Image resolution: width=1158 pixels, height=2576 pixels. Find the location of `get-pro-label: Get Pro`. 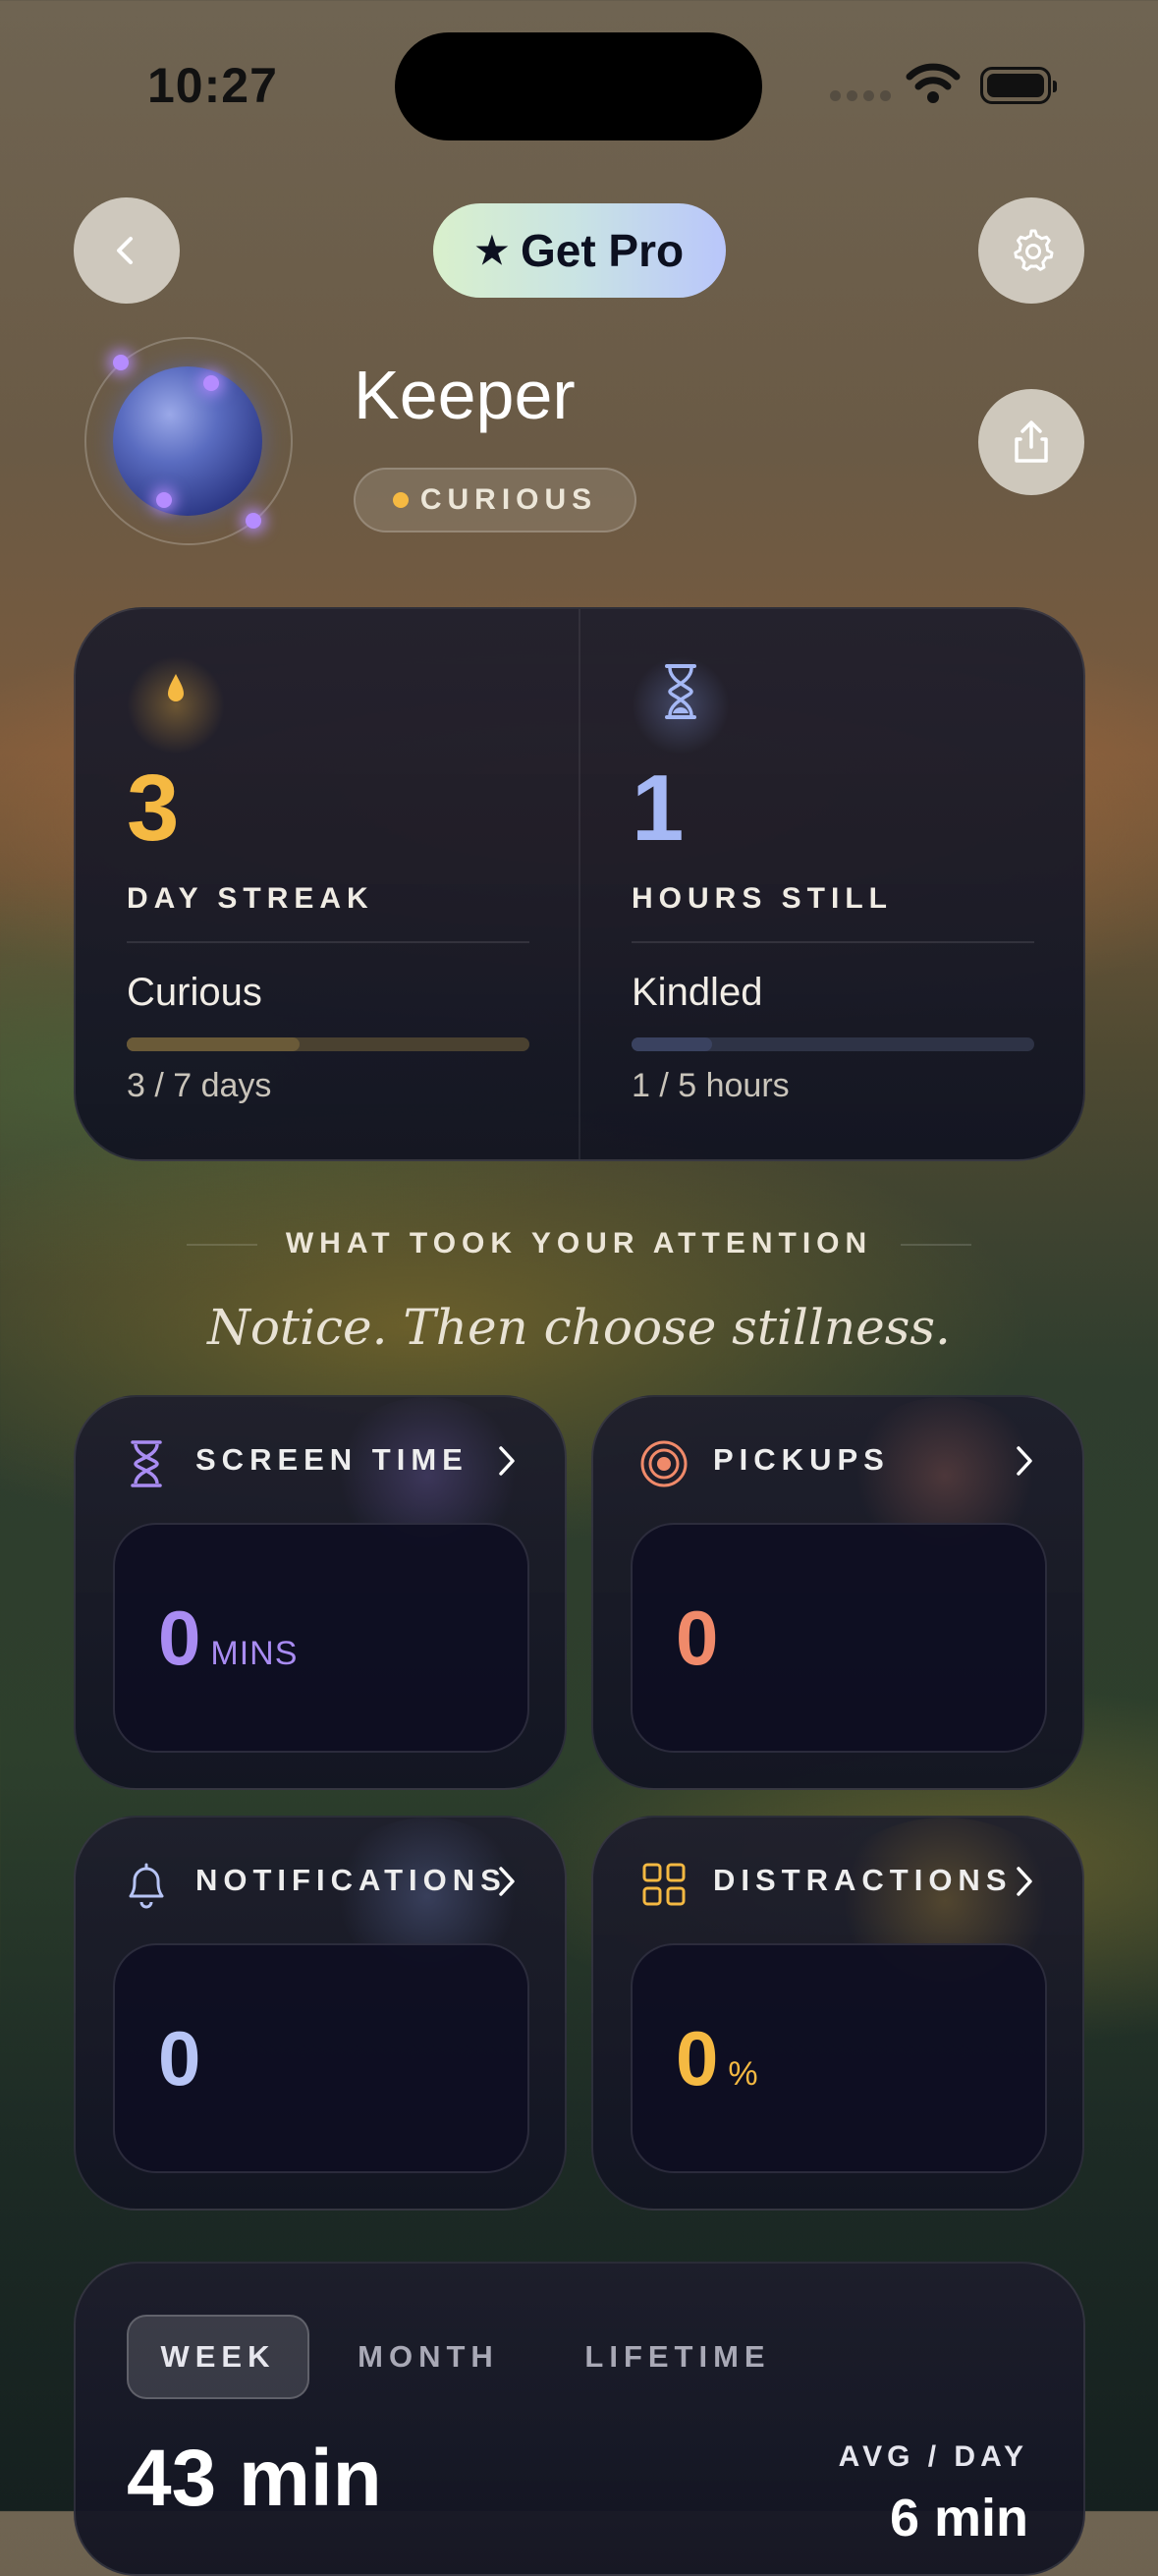

get-pro-label: Get Pro is located at coordinates (602, 250).